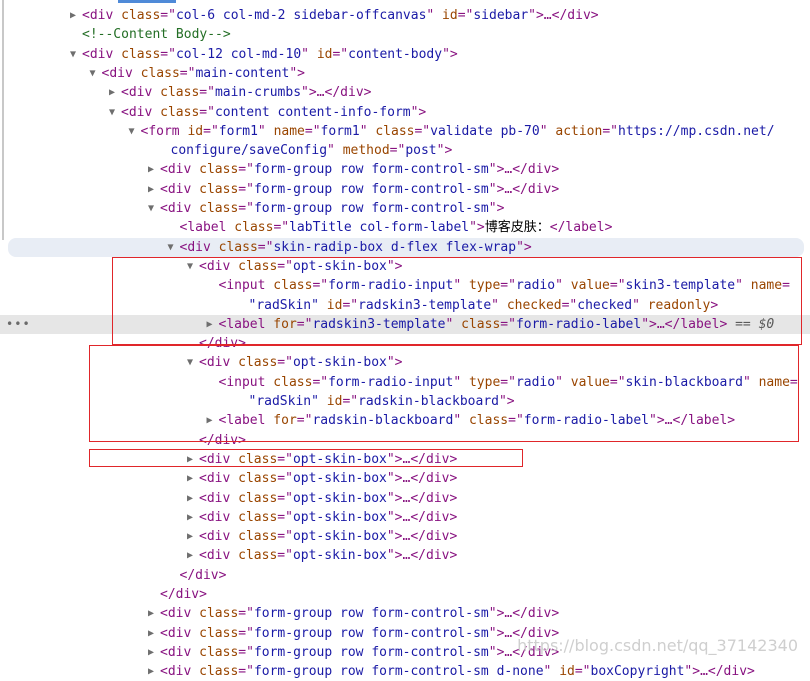  I want to click on scrollbar, so click(3, 120).